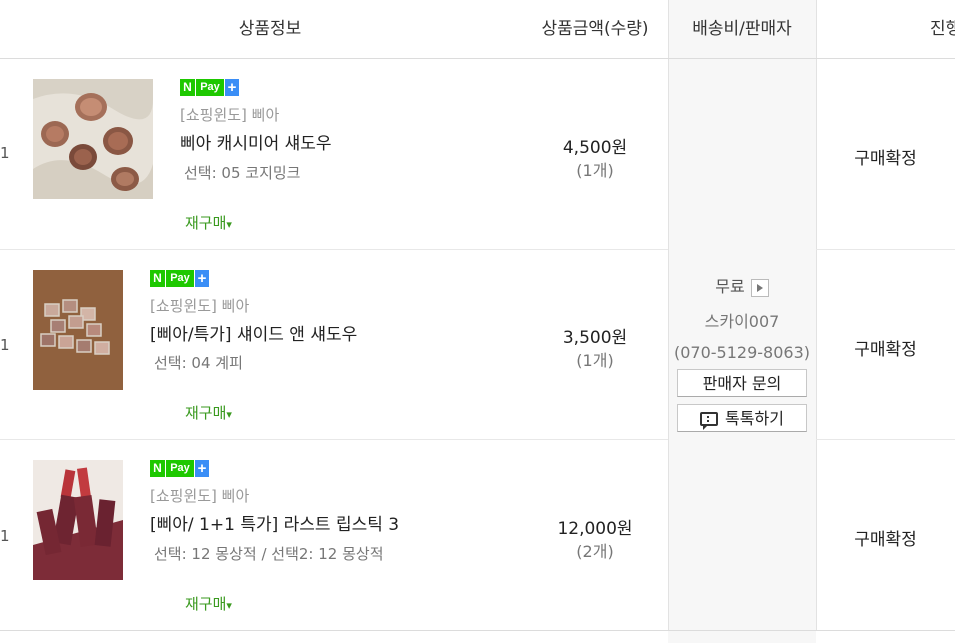  I want to click on table-bottom-border, so click(477, 630).